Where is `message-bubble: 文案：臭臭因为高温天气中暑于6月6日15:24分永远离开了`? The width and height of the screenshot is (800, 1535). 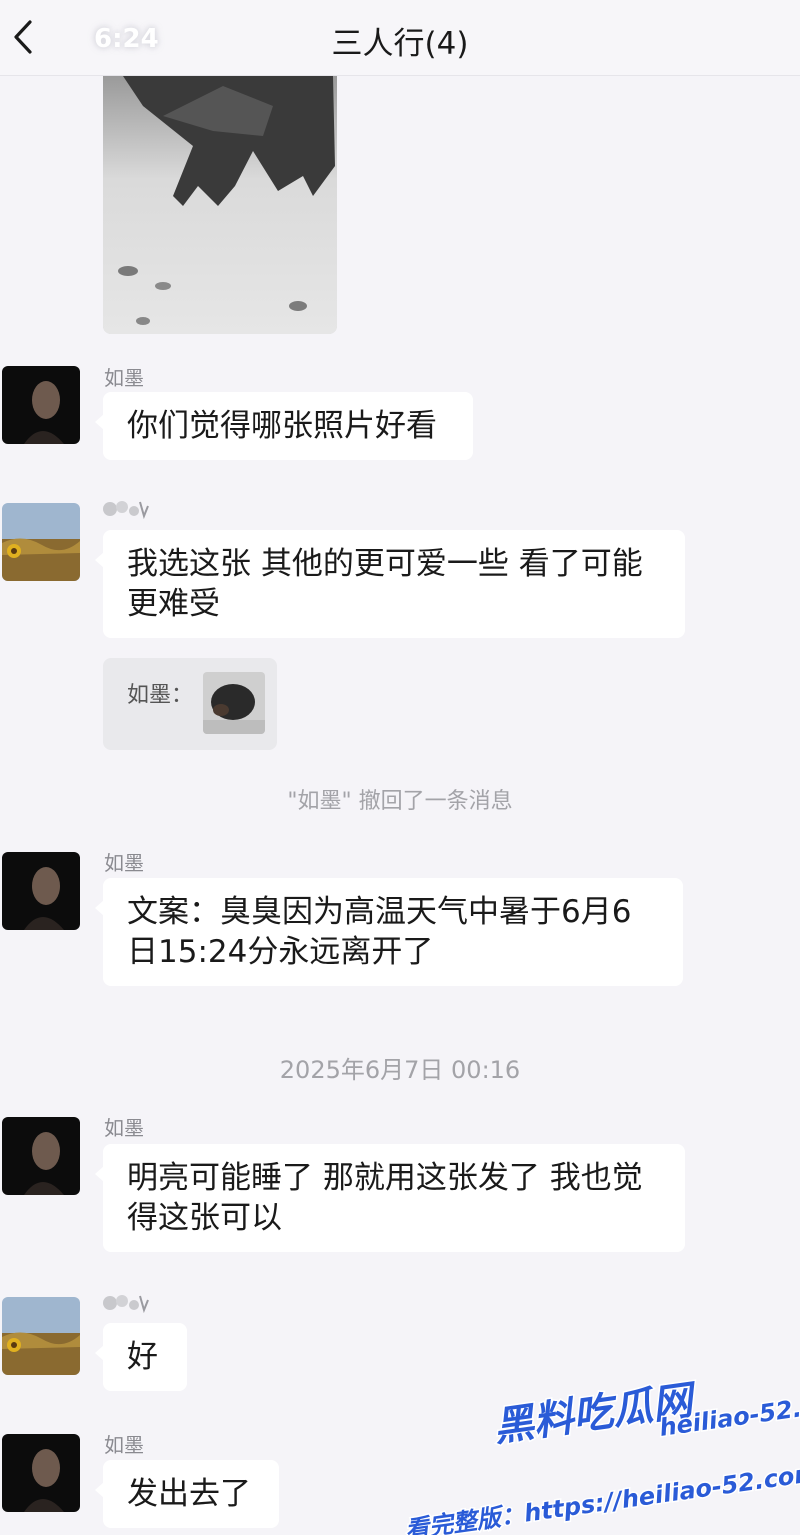 message-bubble: 文案：臭臭因为高温天气中暑于6月6日15:24分永远离开了 is located at coordinates (389, 932).